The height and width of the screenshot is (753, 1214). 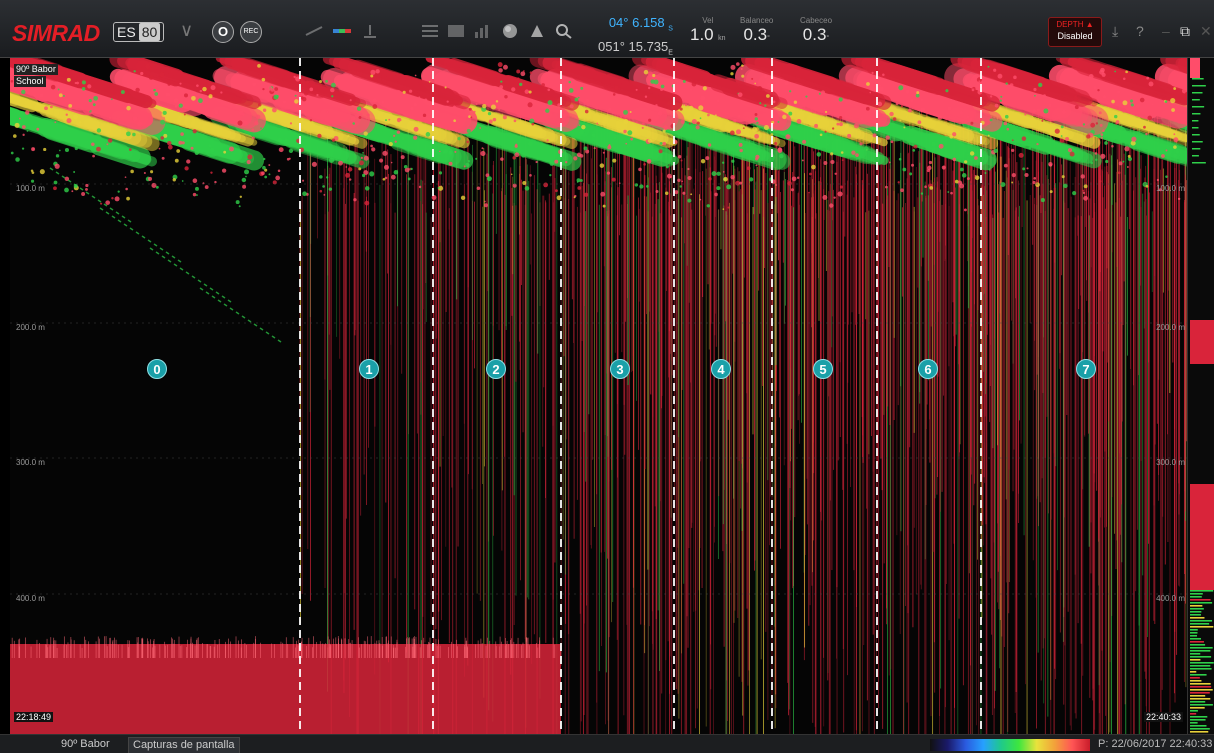 I want to click on depth-alarm-button: DEPTH ▲ Disabled, so click(x=1075, y=32).